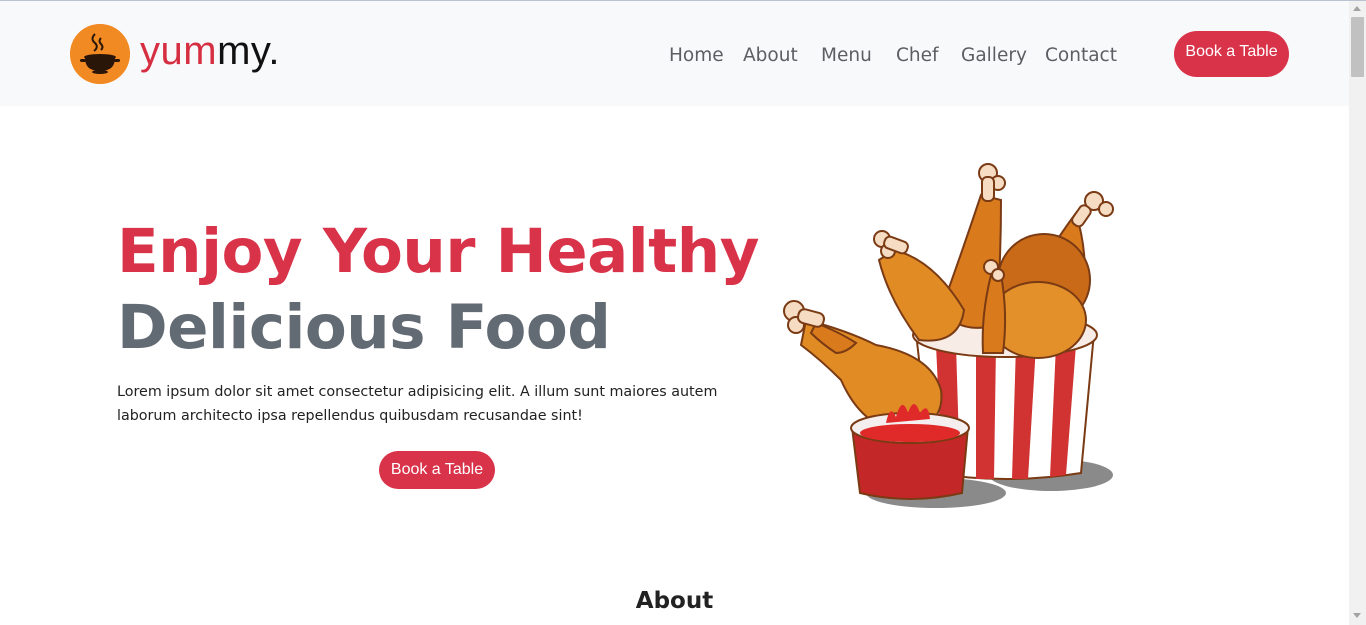  What do you see at coordinates (1081, 56) in the screenshot?
I see `nav-item-contact: Contact` at bounding box center [1081, 56].